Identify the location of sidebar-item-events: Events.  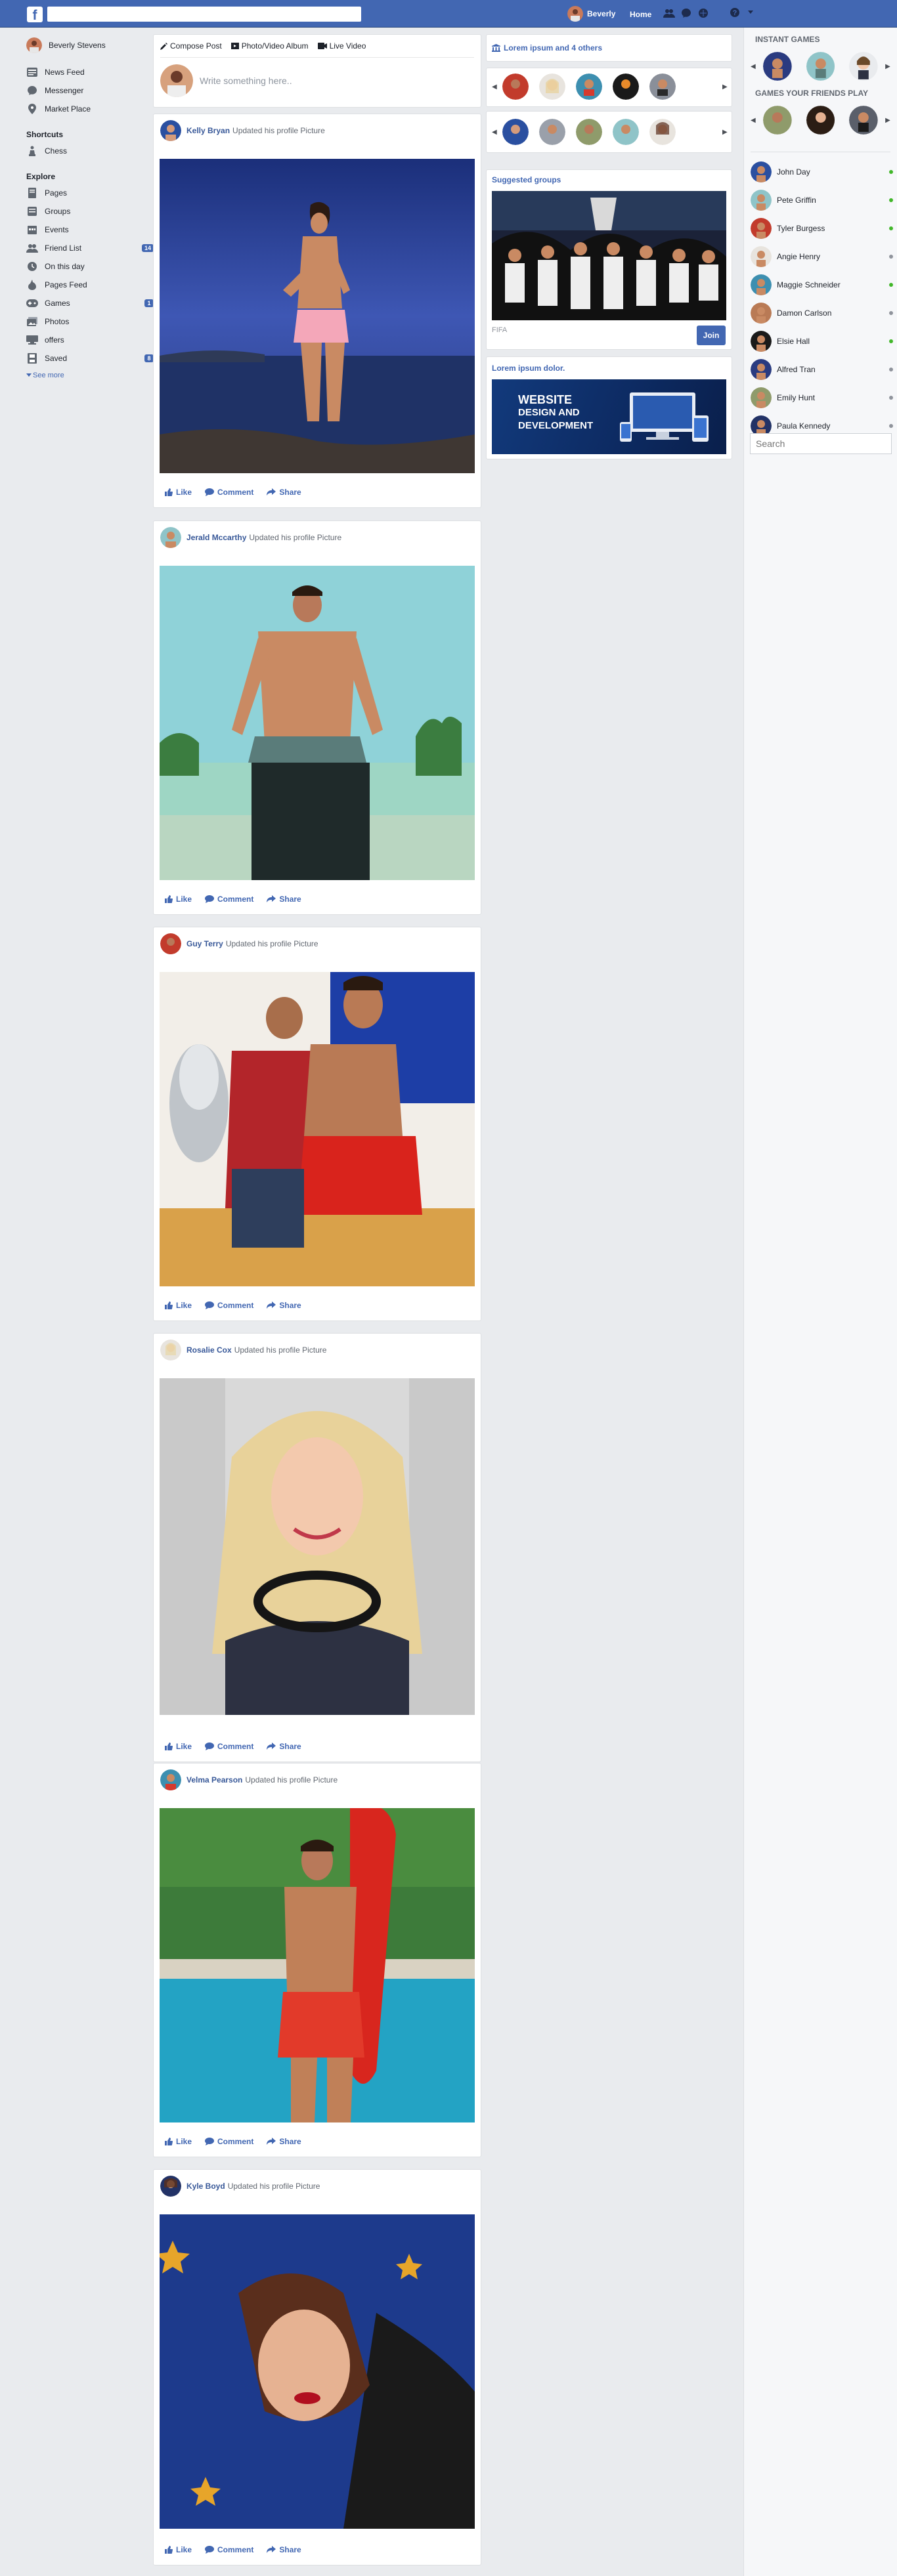
(89, 230).